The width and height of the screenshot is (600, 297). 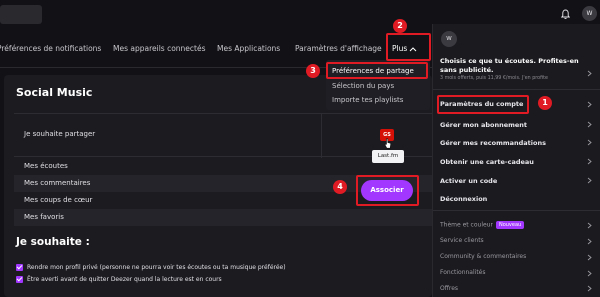 What do you see at coordinates (50, 48) in the screenshot?
I see `tab-notifications: Préférences de notifications` at bounding box center [50, 48].